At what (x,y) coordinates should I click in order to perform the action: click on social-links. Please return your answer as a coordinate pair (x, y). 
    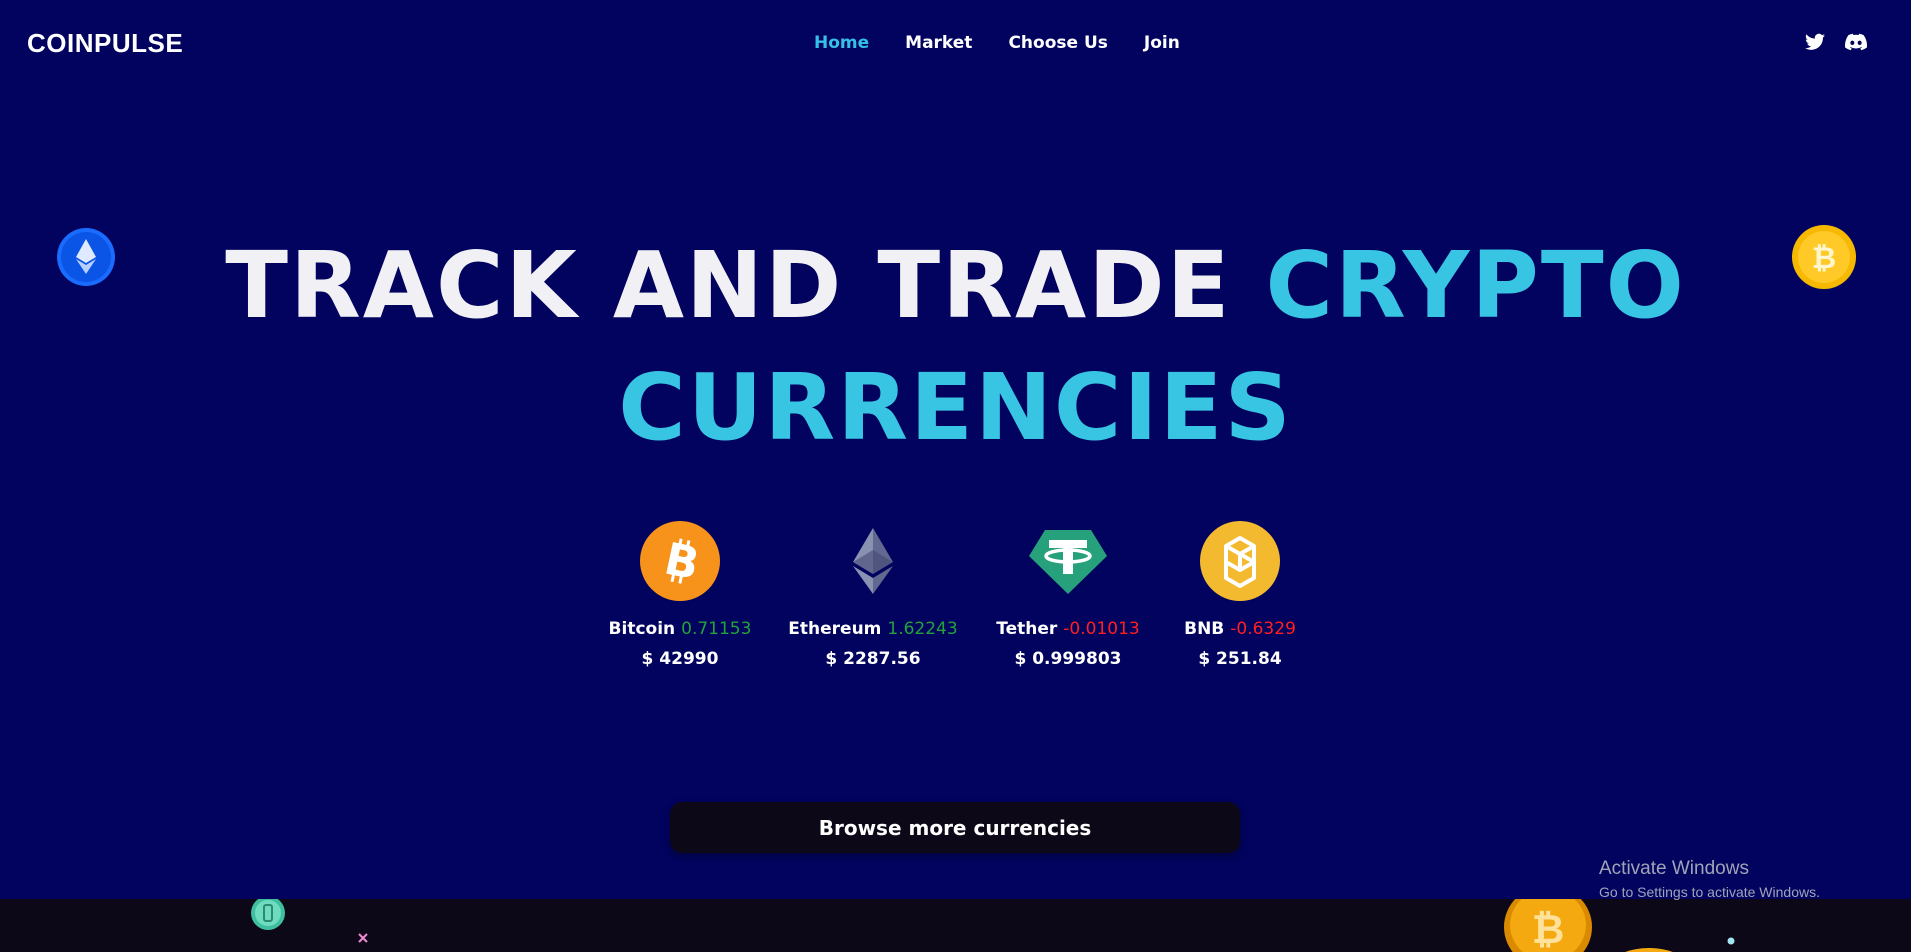
    Looking at the image, I should click on (1836, 43).